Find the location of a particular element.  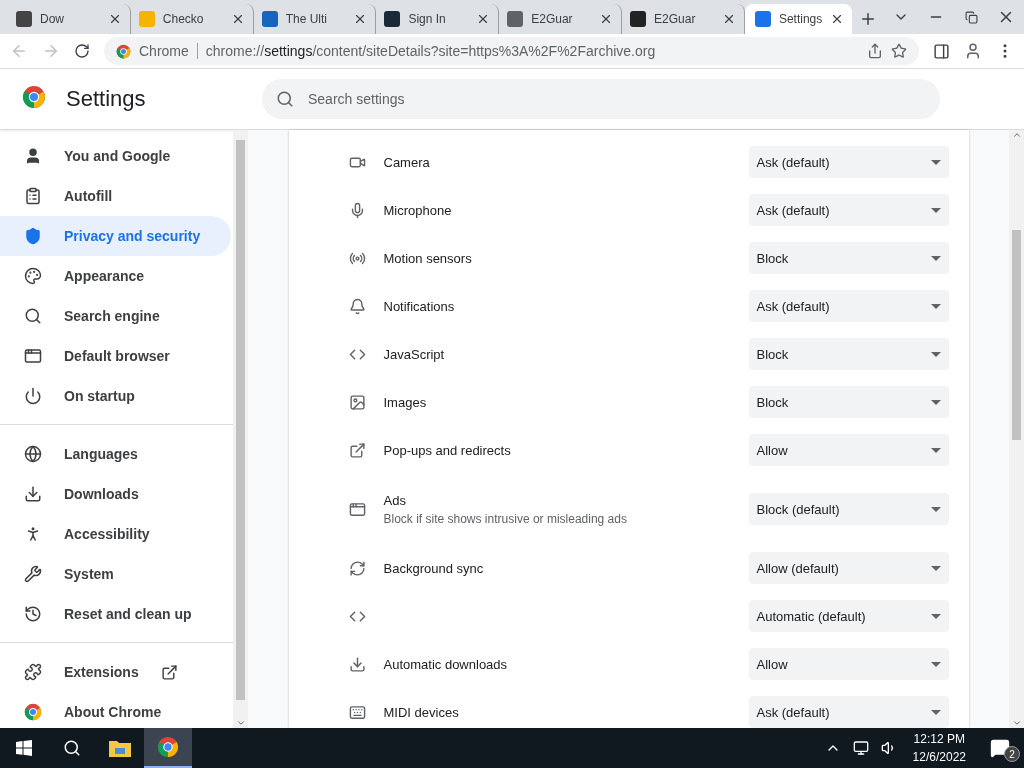

star-icon is located at coordinates (899, 51).